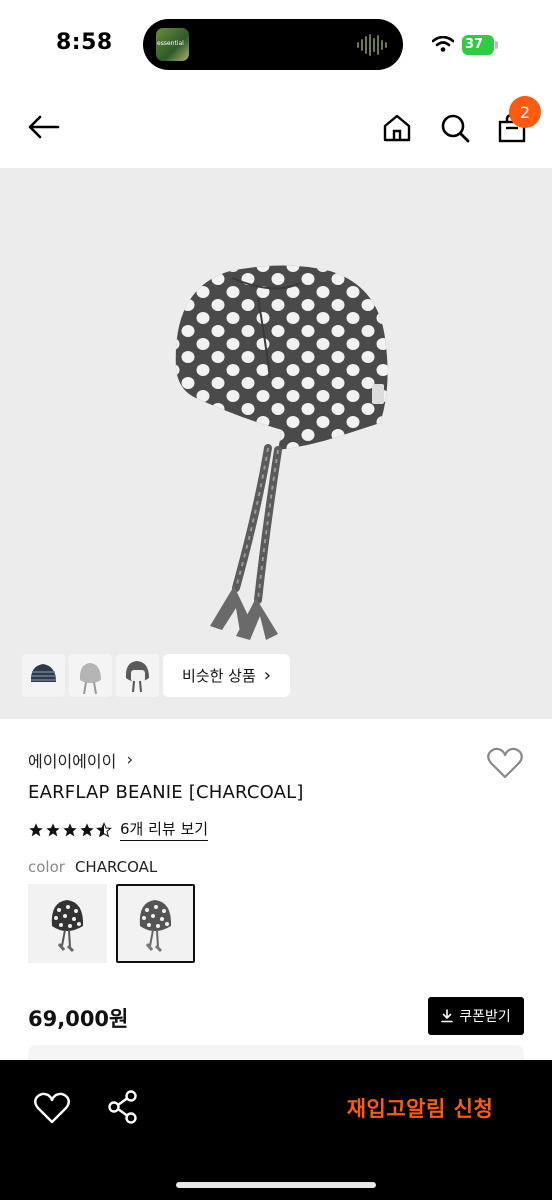  I want to click on color-option-row: color CHARCOAL, so click(92, 867).